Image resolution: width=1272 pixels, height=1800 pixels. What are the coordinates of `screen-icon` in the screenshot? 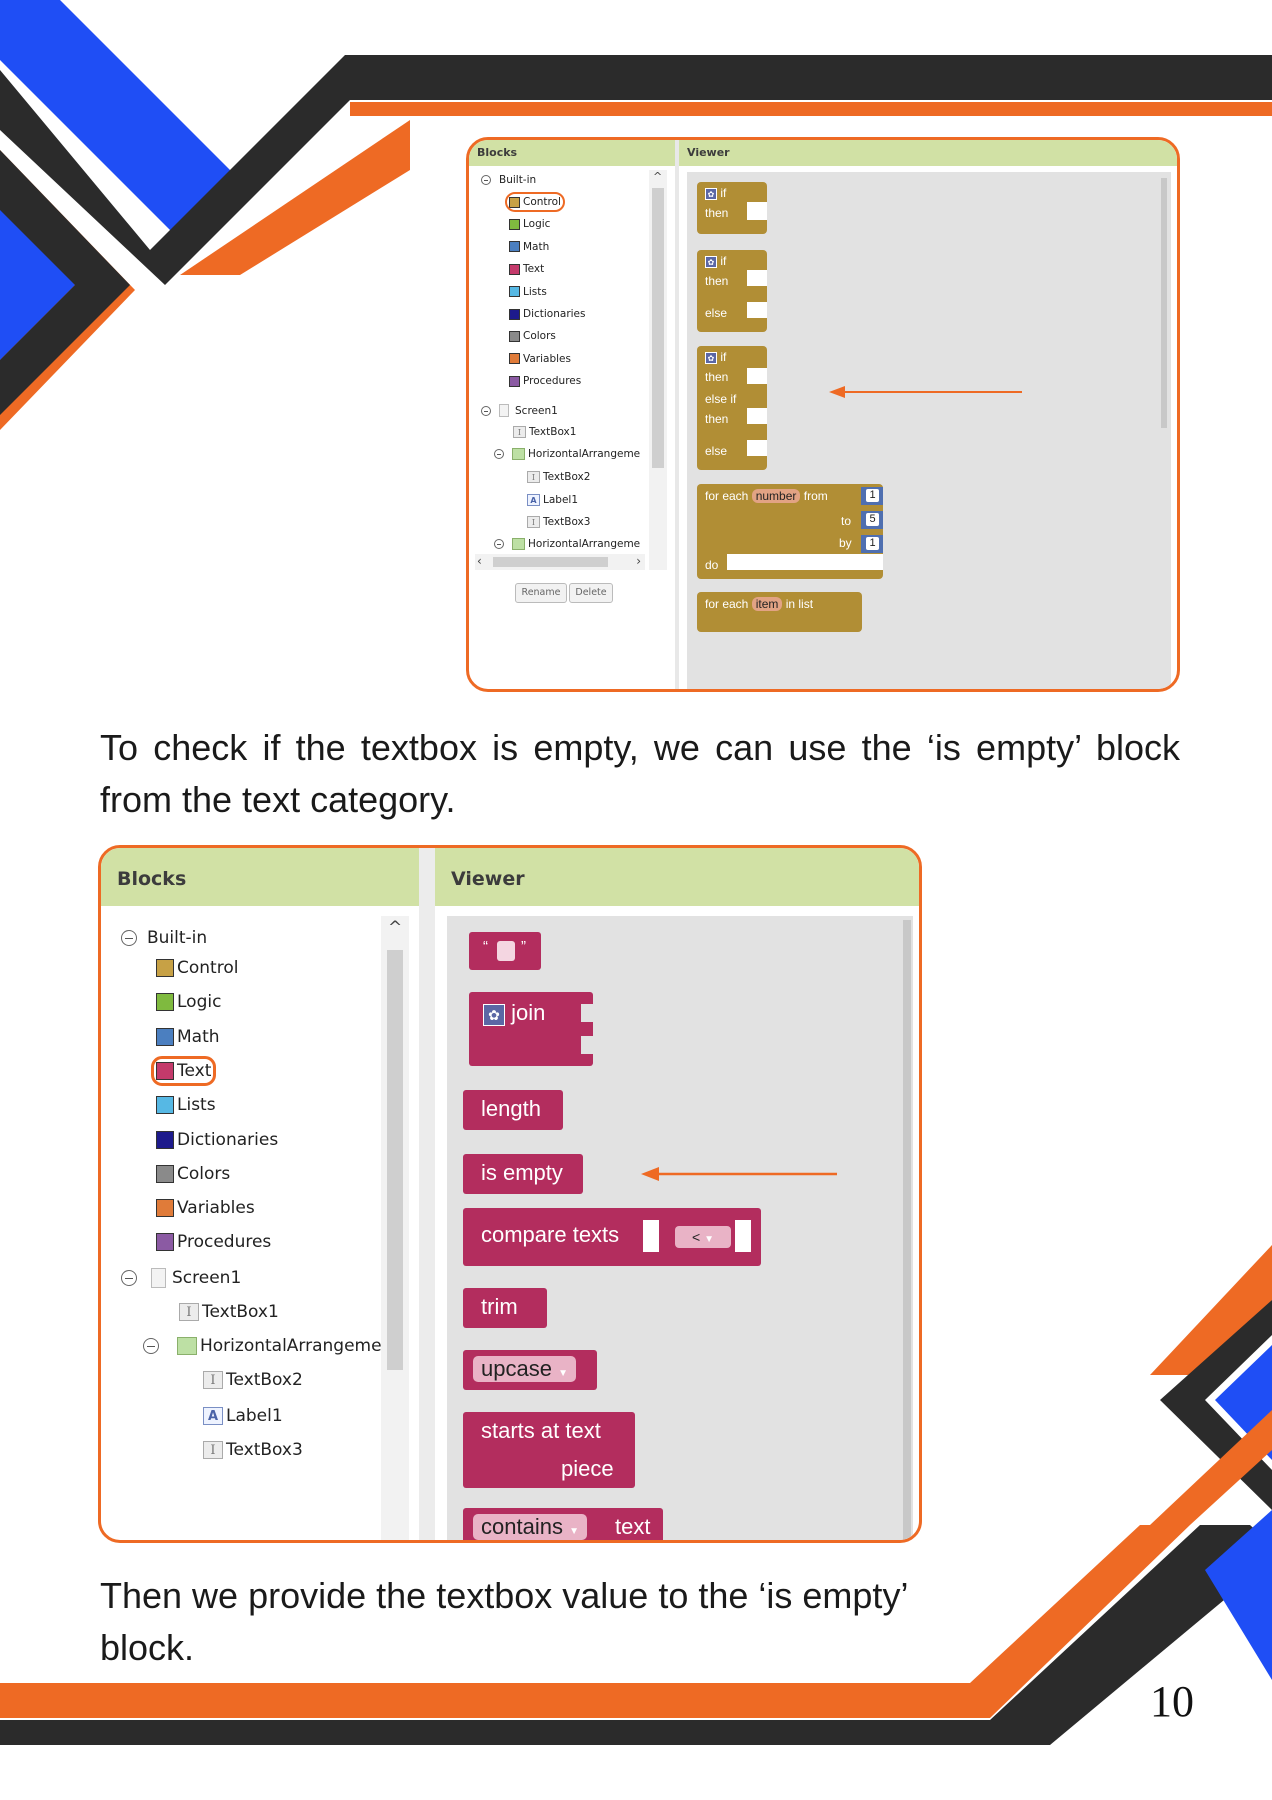 It's located at (158, 1278).